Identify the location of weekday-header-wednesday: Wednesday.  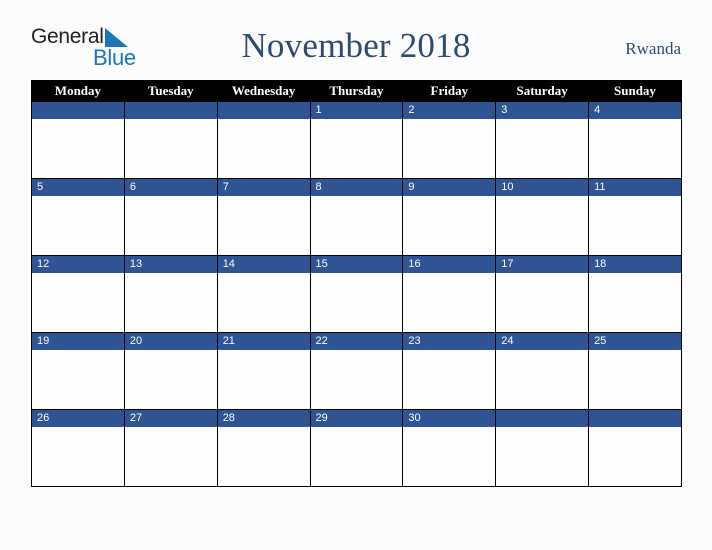
(263, 91).